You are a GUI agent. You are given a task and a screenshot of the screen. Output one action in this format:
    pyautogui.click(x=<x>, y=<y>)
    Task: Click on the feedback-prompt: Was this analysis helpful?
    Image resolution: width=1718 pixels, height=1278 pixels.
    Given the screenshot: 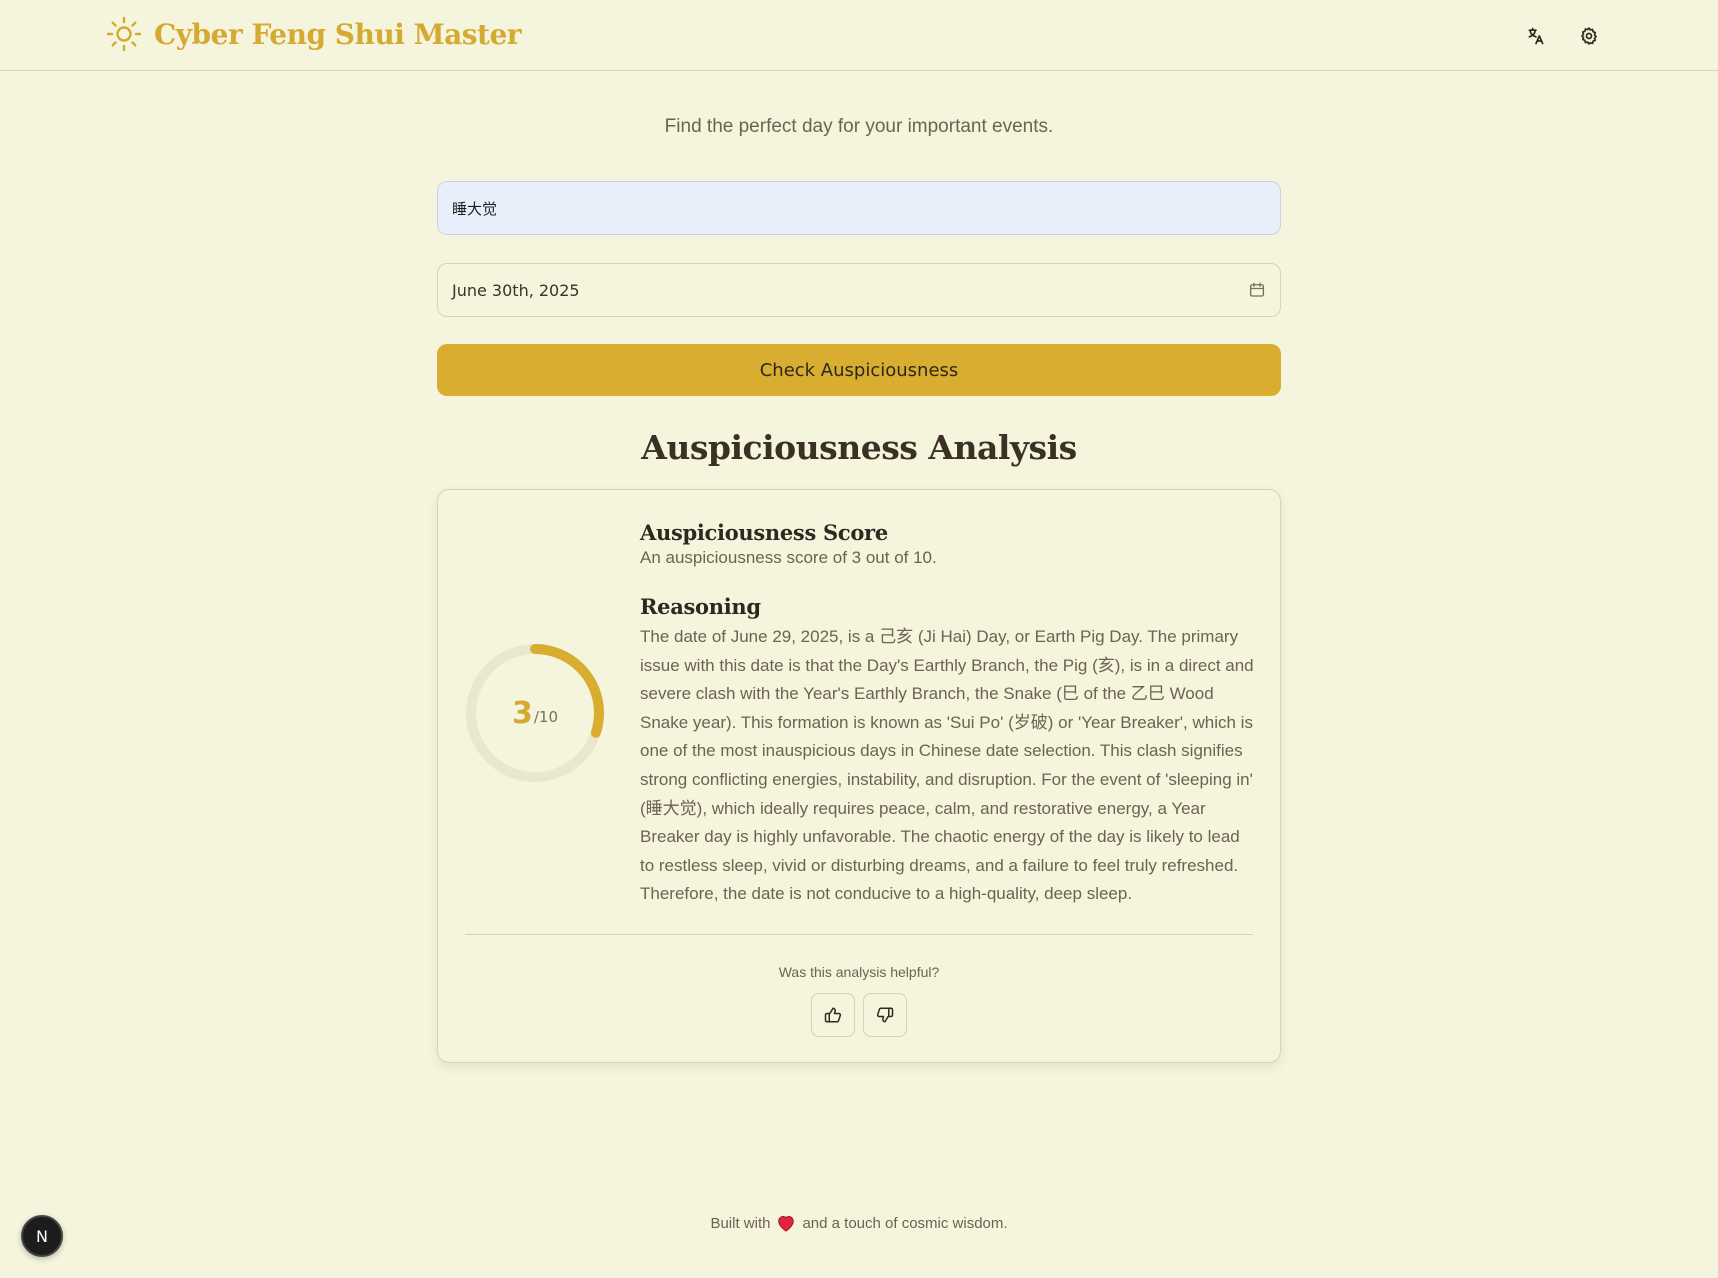 What is the action you would take?
    pyautogui.click(x=859, y=972)
    